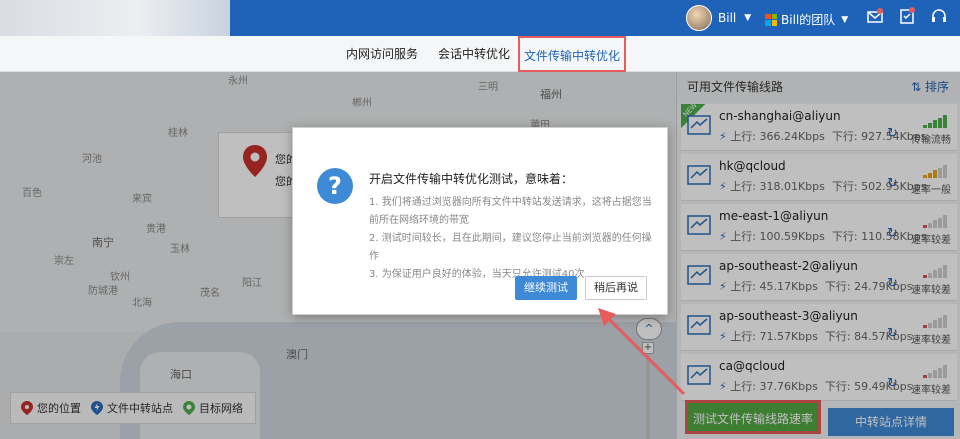 Image resolution: width=960 pixels, height=439 pixels. What do you see at coordinates (727, 18) in the screenshot?
I see `user-name: Bill` at bounding box center [727, 18].